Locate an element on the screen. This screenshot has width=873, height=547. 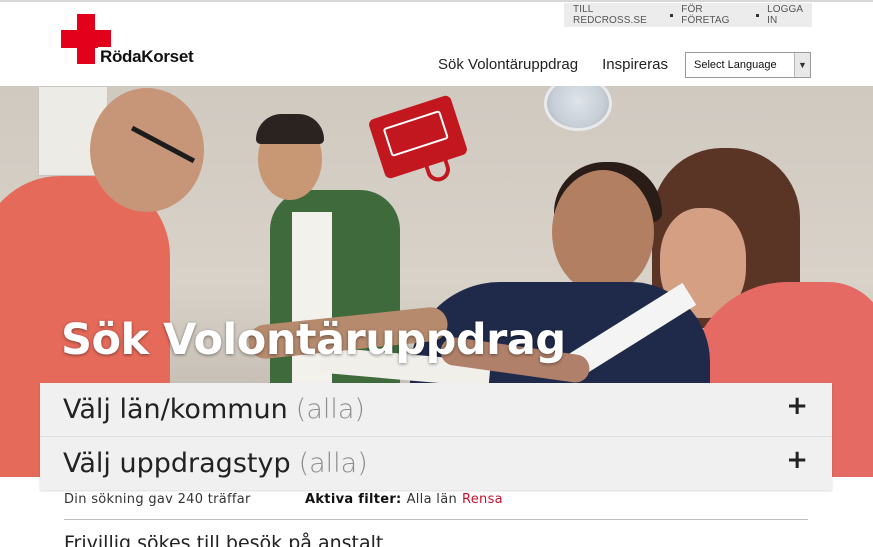
nav-item-inspireras: Inspireras is located at coordinates (635, 64).